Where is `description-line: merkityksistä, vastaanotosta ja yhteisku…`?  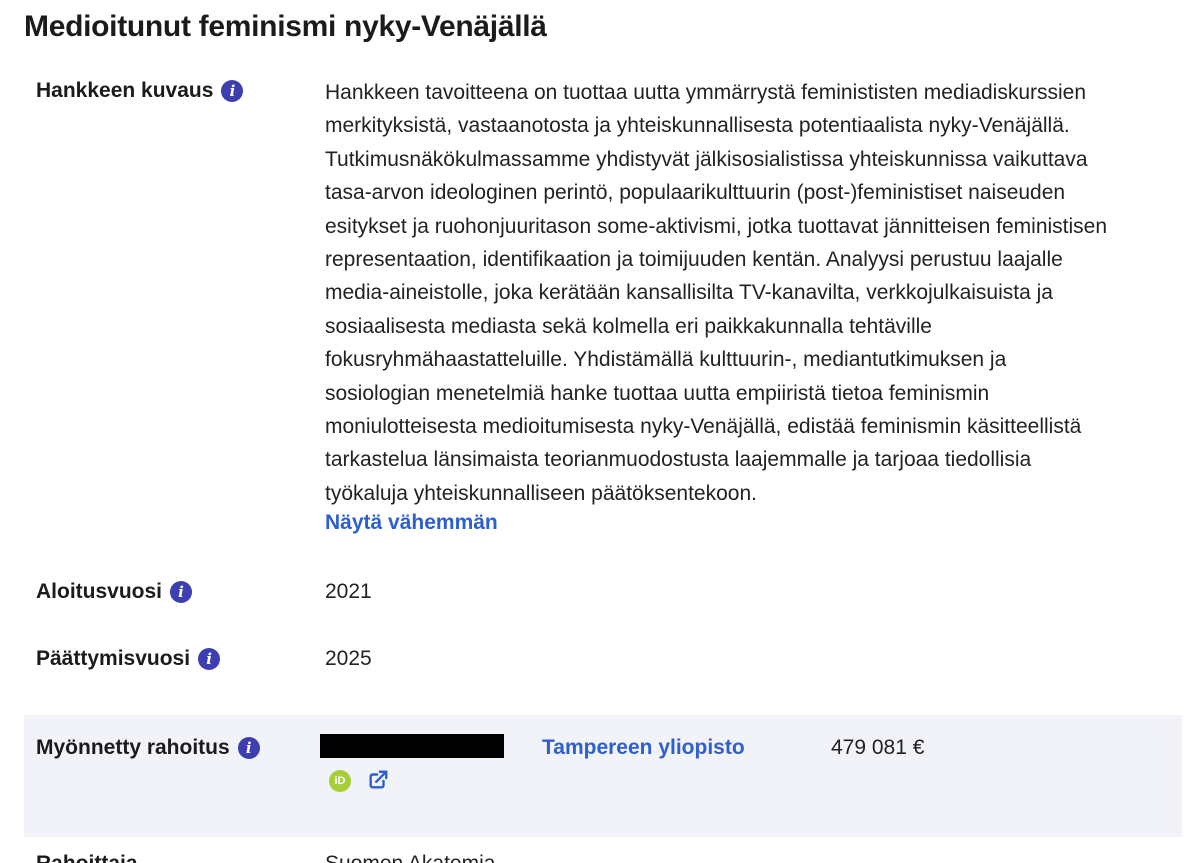 description-line: merkityksistä, vastaanotosta ja yhteisku… is located at coordinates (697, 126).